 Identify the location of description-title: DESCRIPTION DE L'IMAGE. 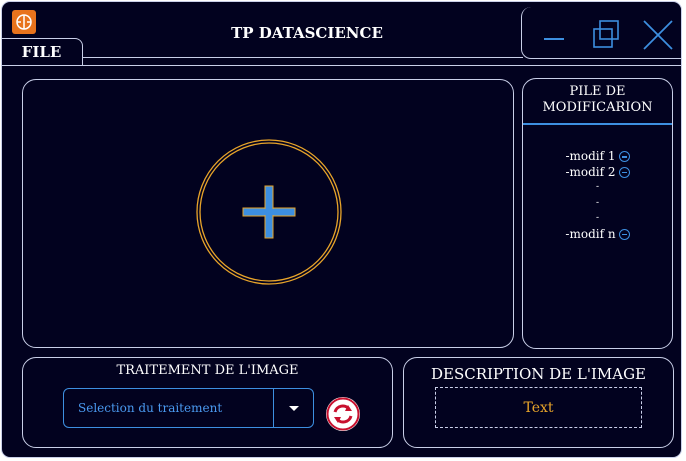
(538, 374).